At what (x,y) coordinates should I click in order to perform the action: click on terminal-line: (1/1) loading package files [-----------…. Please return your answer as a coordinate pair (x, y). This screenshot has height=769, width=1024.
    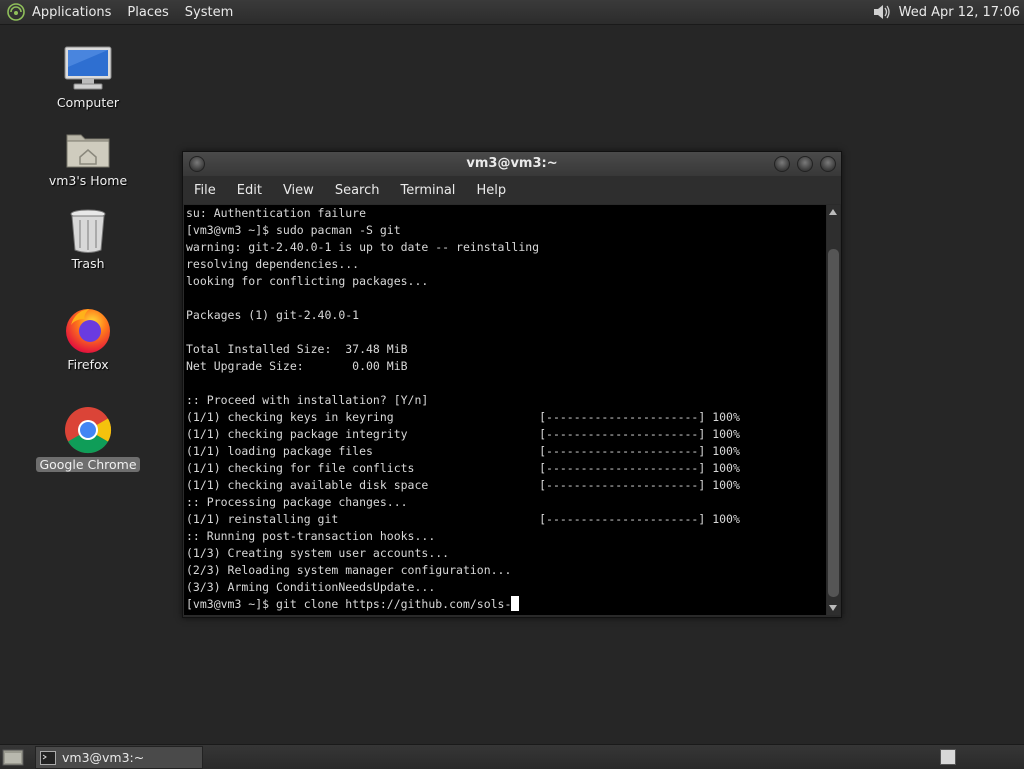
    Looking at the image, I should click on (463, 451).